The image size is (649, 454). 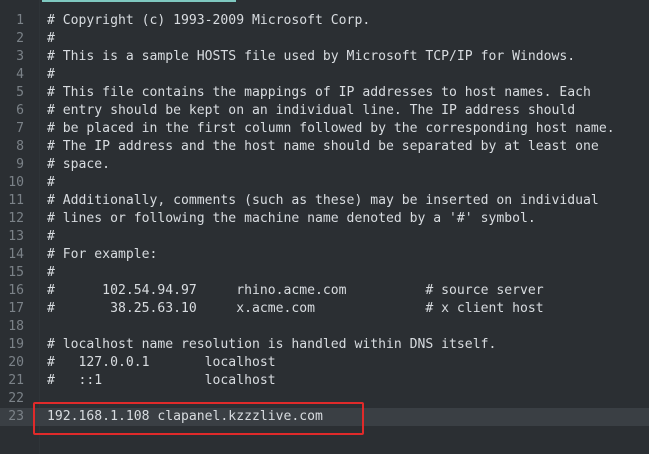 What do you see at coordinates (324, 273) in the screenshot?
I see `code-line: 15 #` at bounding box center [324, 273].